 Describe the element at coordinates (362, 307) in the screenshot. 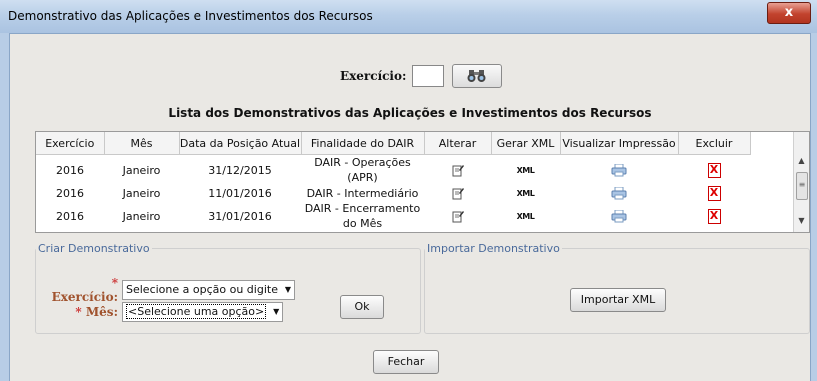

I see `ok-button: Ok` at that location.